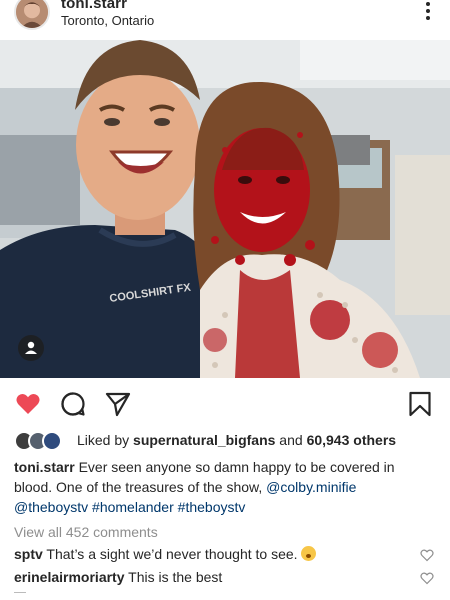 The image size is (450, 600). What do you see at coordinates (44, 467) in the screenshot?
I see `caption-username: toni.starr` at bounding box center [44, 467].